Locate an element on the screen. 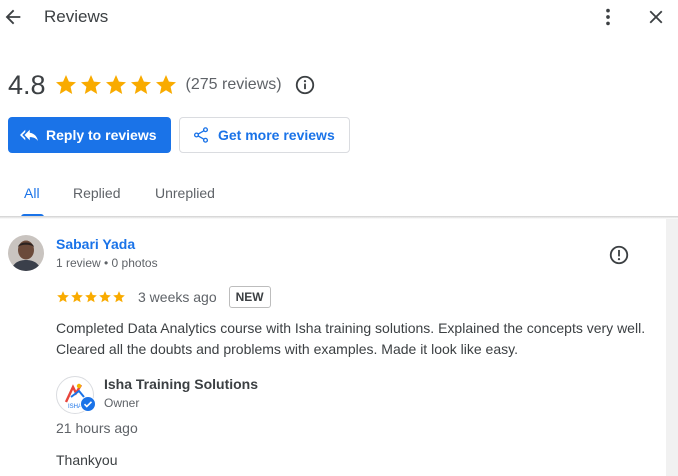 This screenshot has width=678, height=476. rating-summary: 4.8 (275 reviews) is located at coordinates (162, 85).